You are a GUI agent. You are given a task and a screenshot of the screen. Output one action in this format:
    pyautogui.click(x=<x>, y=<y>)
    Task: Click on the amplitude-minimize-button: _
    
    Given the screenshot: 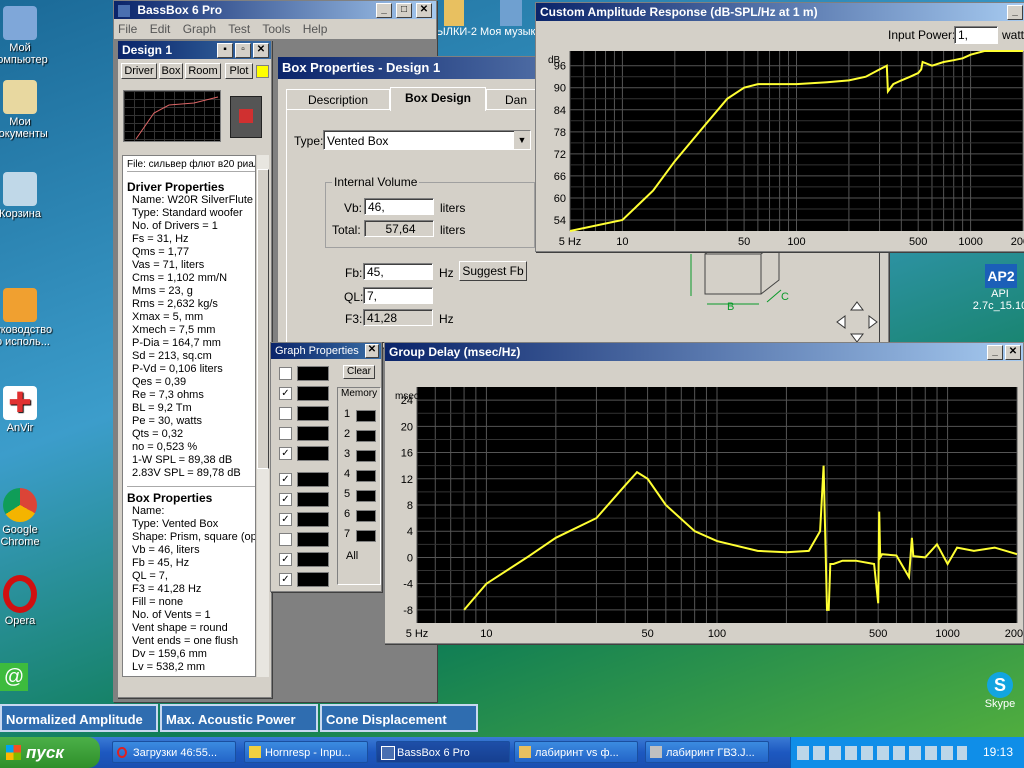 What is the action you would take?
    pyautogui.click(x=1015, y=12)
    